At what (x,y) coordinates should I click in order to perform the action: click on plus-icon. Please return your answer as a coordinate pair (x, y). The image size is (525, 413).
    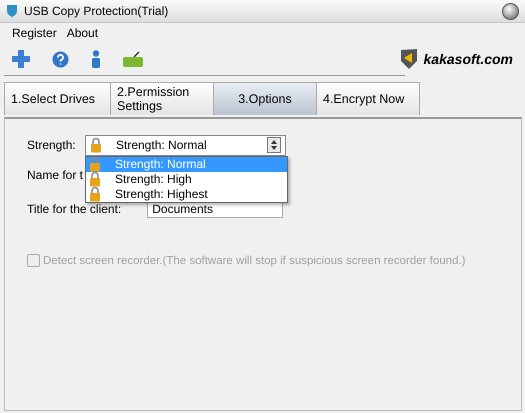
    Looking at the image, I should click on (21, 59).